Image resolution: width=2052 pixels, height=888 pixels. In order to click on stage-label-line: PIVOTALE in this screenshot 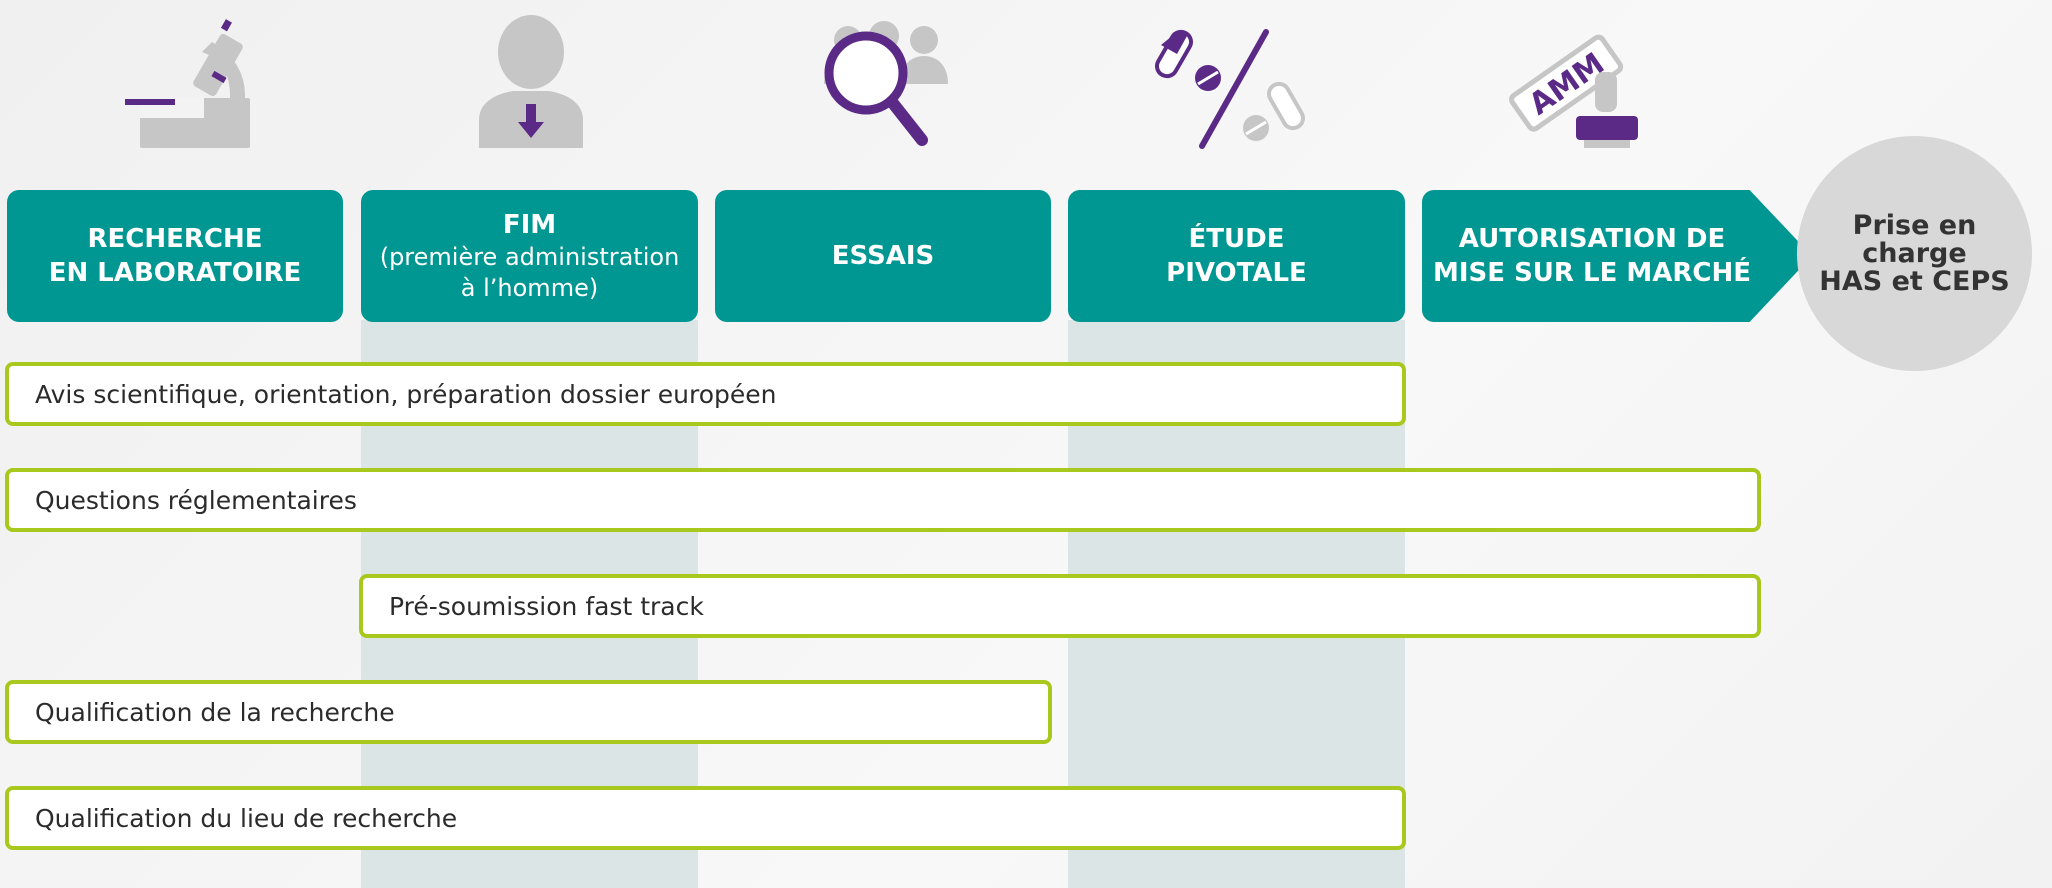, I will do `click(1236, 273)`.